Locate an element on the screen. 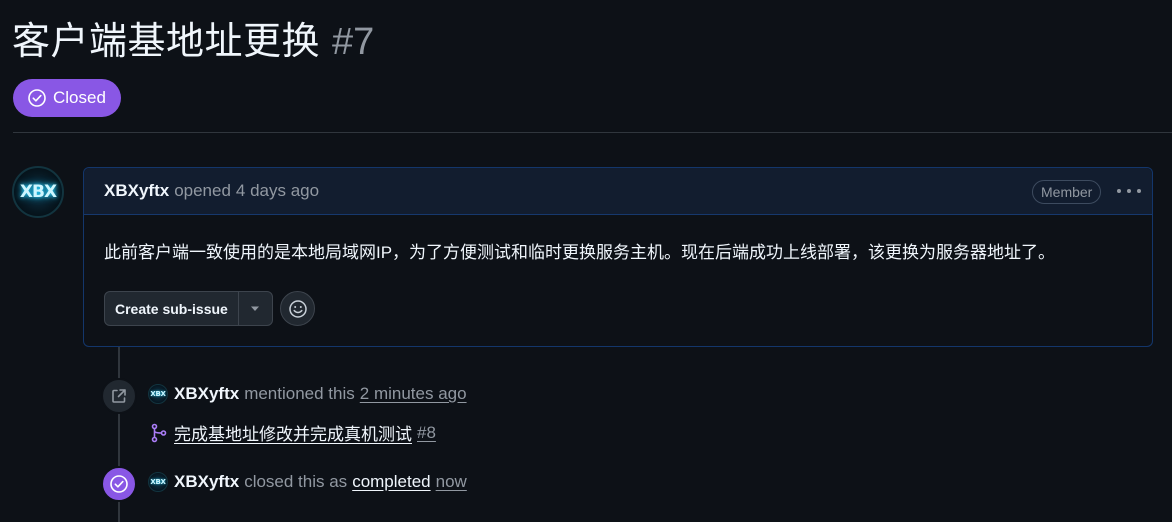 The width and height of the screenshot is (1172, 522). triangle-down-icon is located at coordinates (255, 308).